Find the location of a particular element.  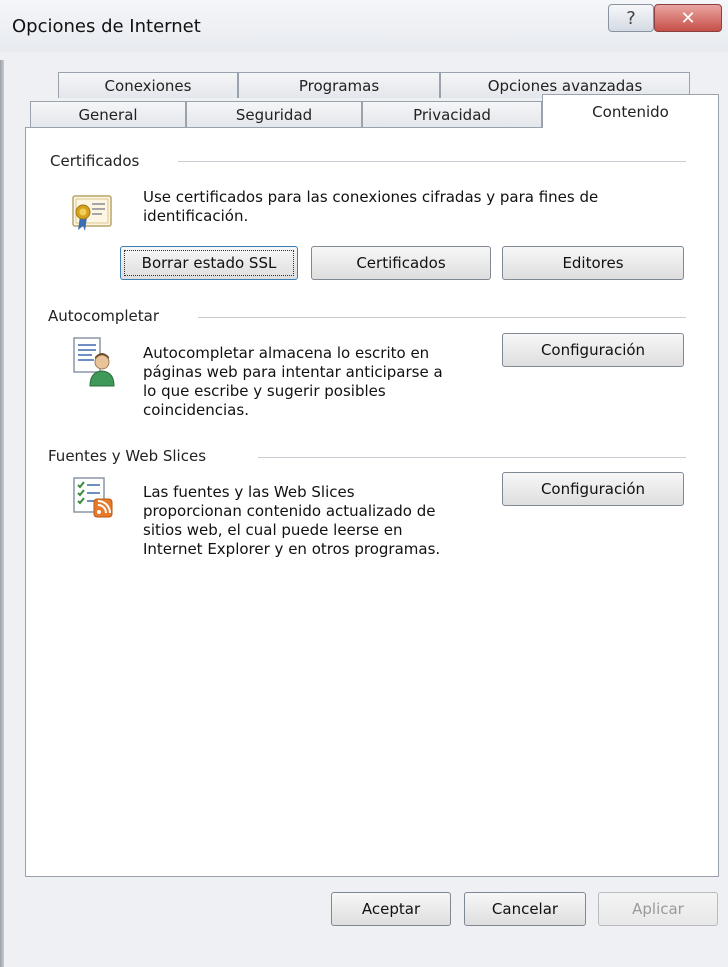

button-label: Borrar estado SSL is located at coordinates (209, 263).